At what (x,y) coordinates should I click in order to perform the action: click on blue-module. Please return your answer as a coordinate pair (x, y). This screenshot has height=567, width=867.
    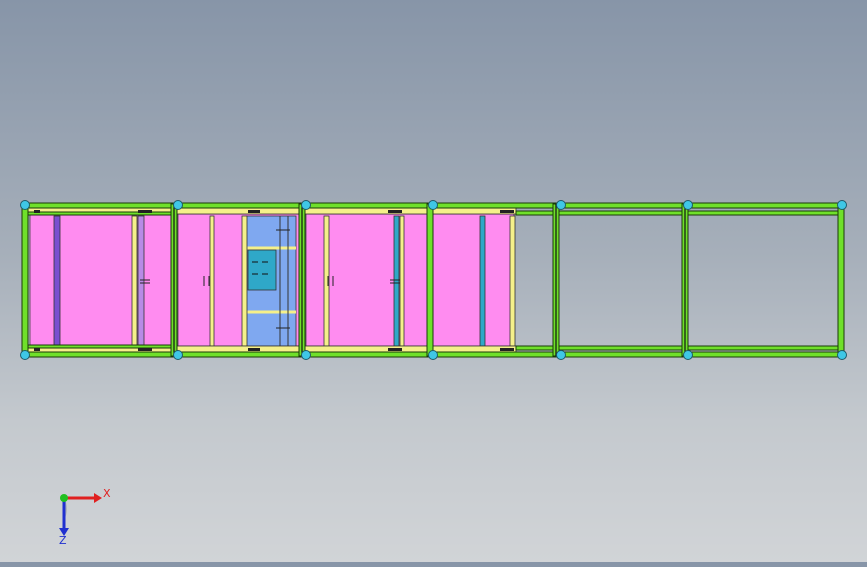
    Looking at the image, I should click on (271, 281).